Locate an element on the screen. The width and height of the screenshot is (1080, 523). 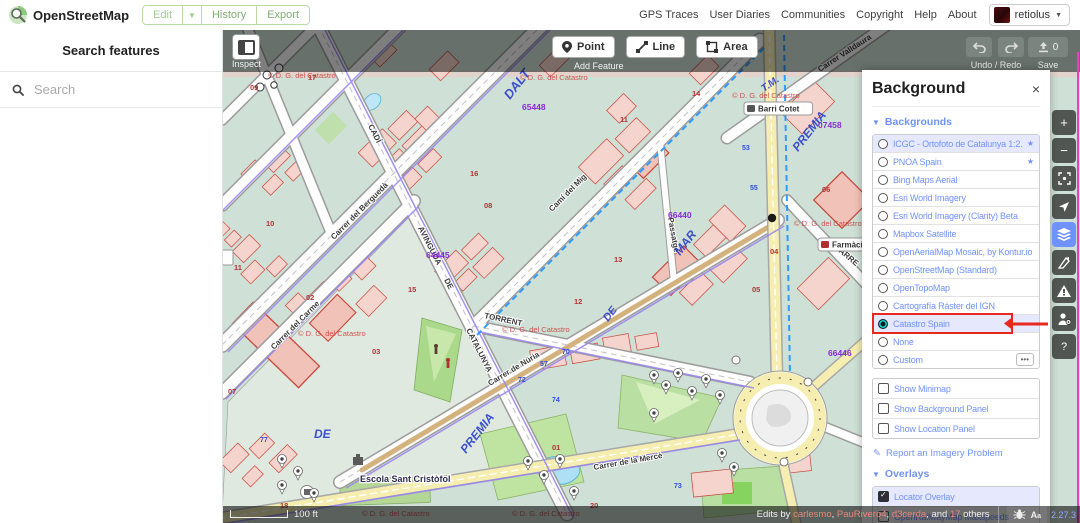
overlay-option-label: Locator Overlay is located at coordinates (924, 496).